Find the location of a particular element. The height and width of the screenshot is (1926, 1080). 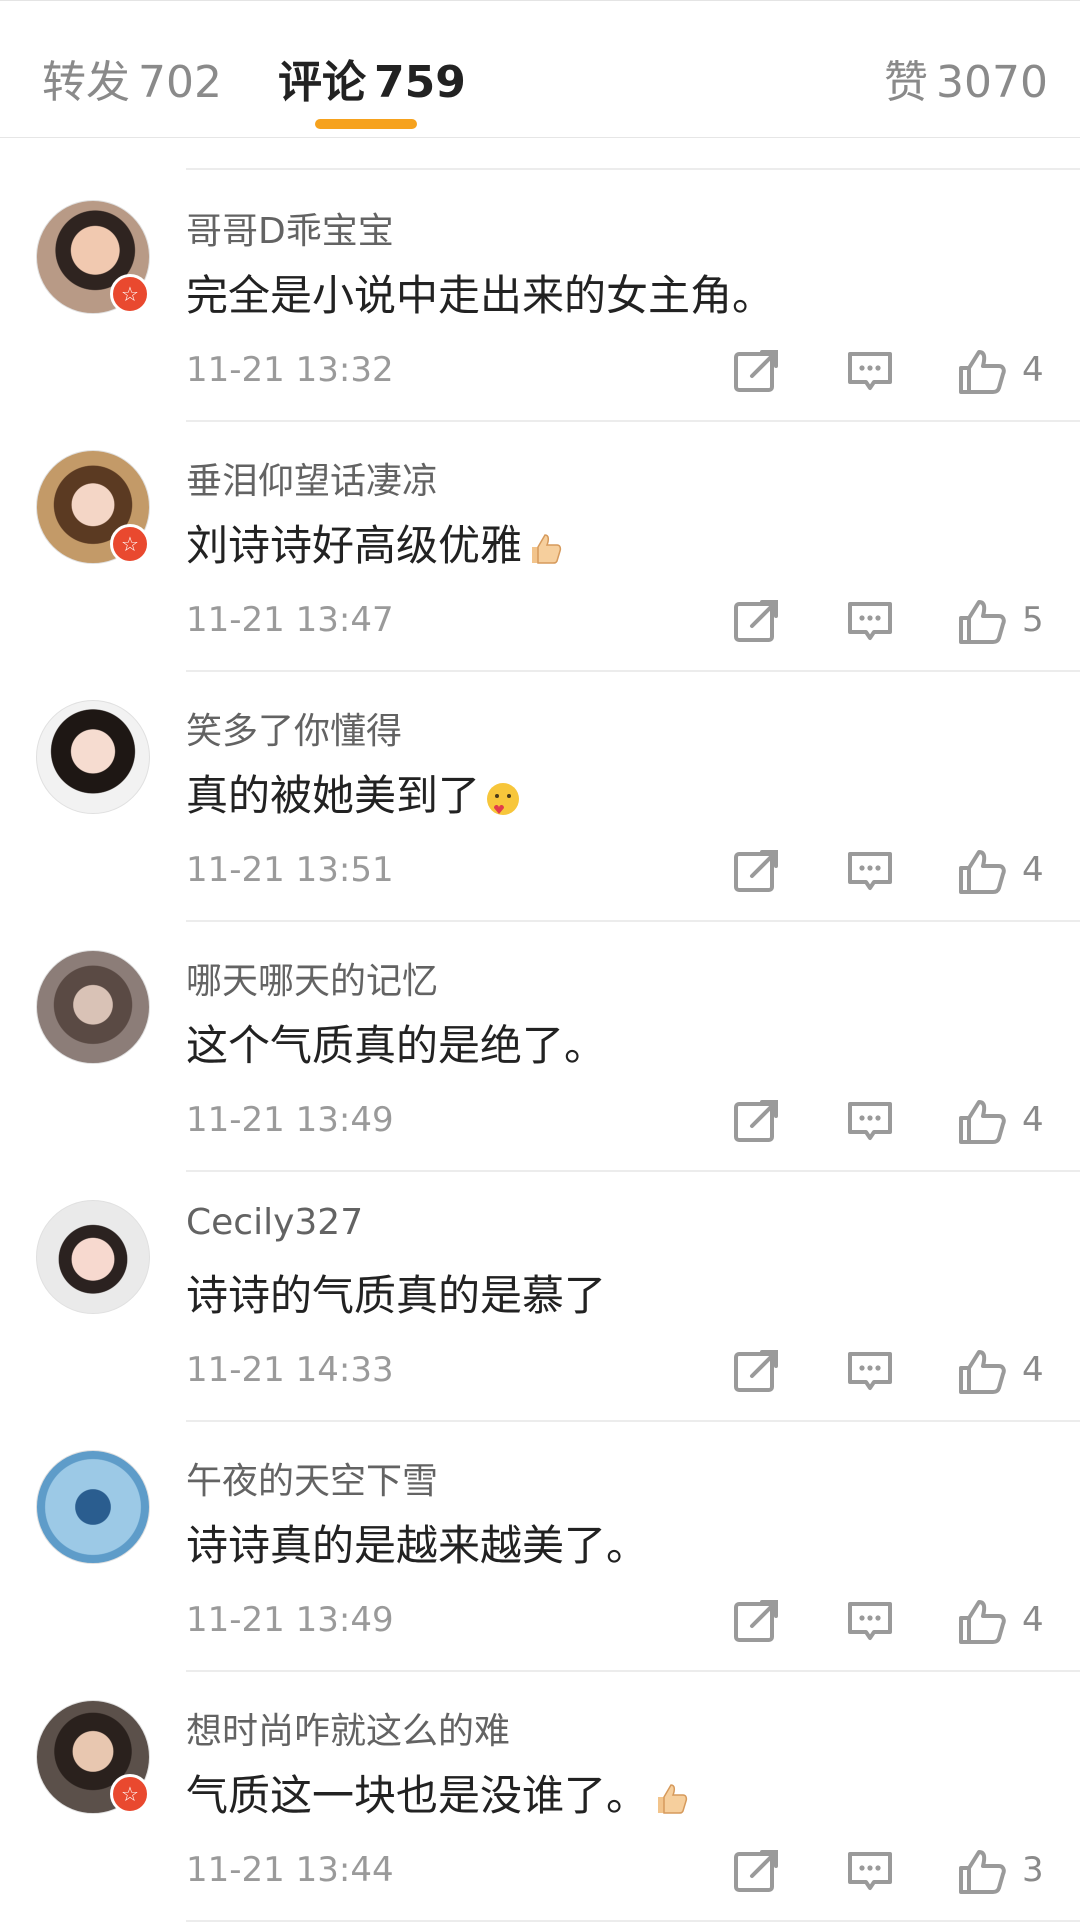

comment-item: Cecily327 诗诗的气质真的是慕了 11-21 14:33 4 is located at coordinates (540, 1295).